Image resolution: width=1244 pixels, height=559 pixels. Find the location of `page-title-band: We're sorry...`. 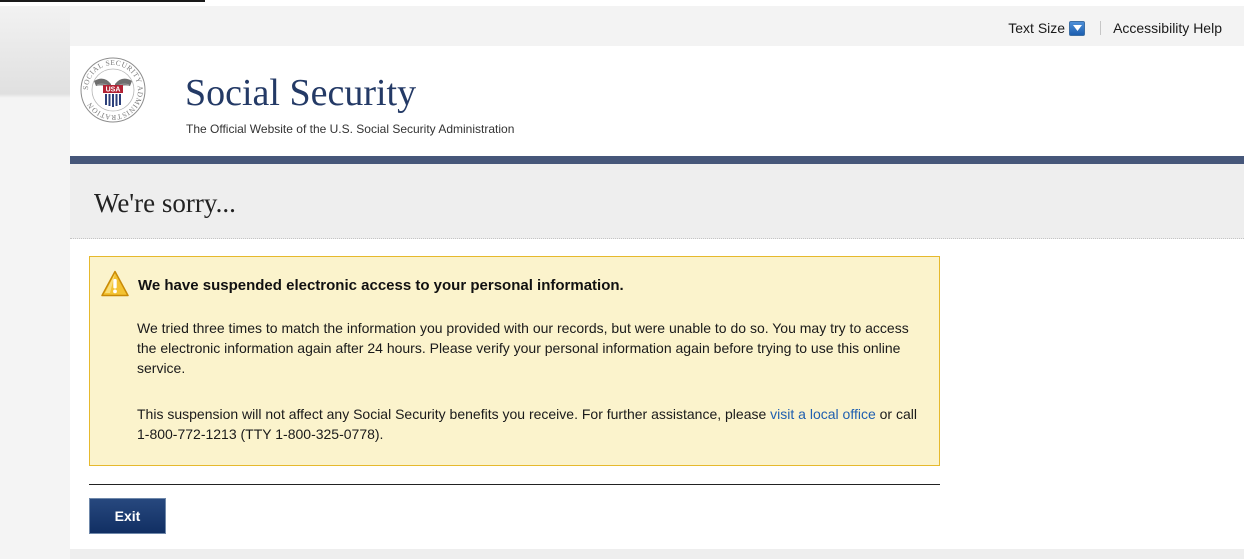

page-title-band: We're sorry... is located at coordinates (657, 201).